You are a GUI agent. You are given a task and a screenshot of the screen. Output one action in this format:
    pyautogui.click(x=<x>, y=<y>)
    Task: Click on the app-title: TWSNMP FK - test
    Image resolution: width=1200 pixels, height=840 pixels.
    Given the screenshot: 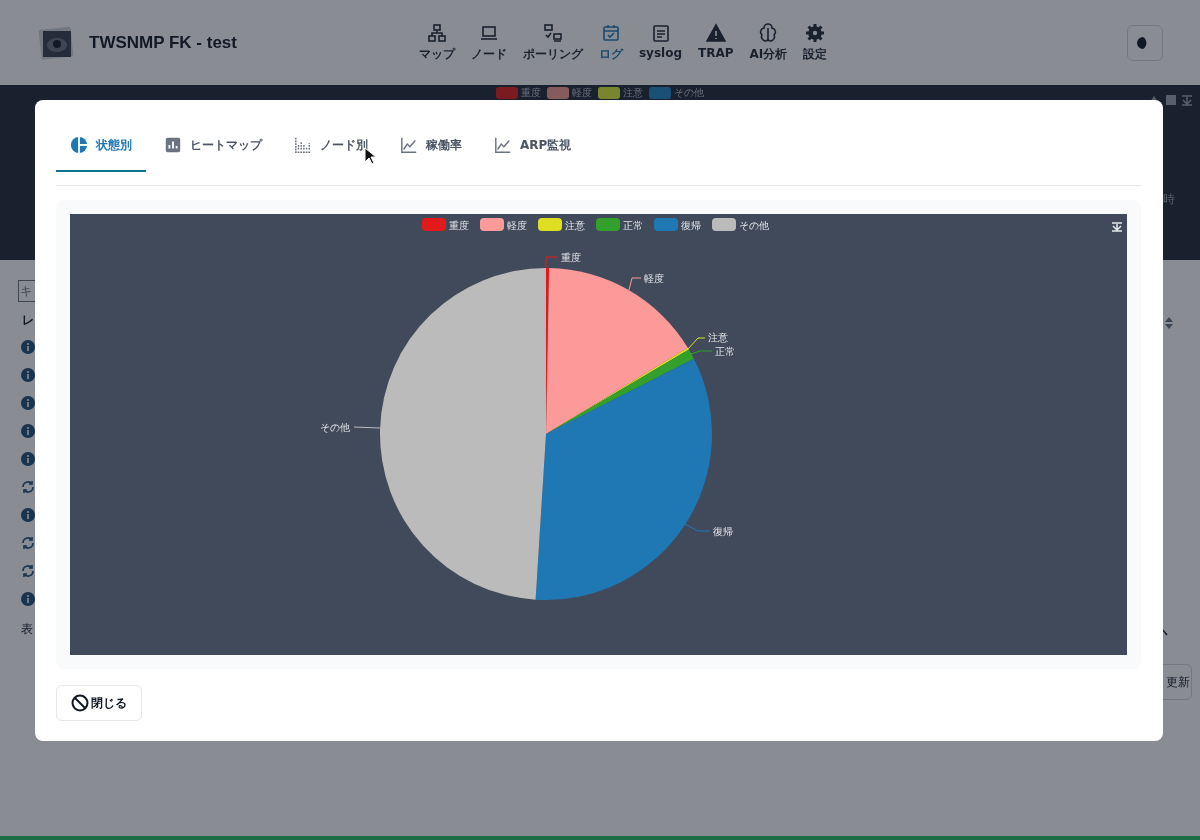 What is the action you would take?
    pyautogui.click(x=163, y=42)
    